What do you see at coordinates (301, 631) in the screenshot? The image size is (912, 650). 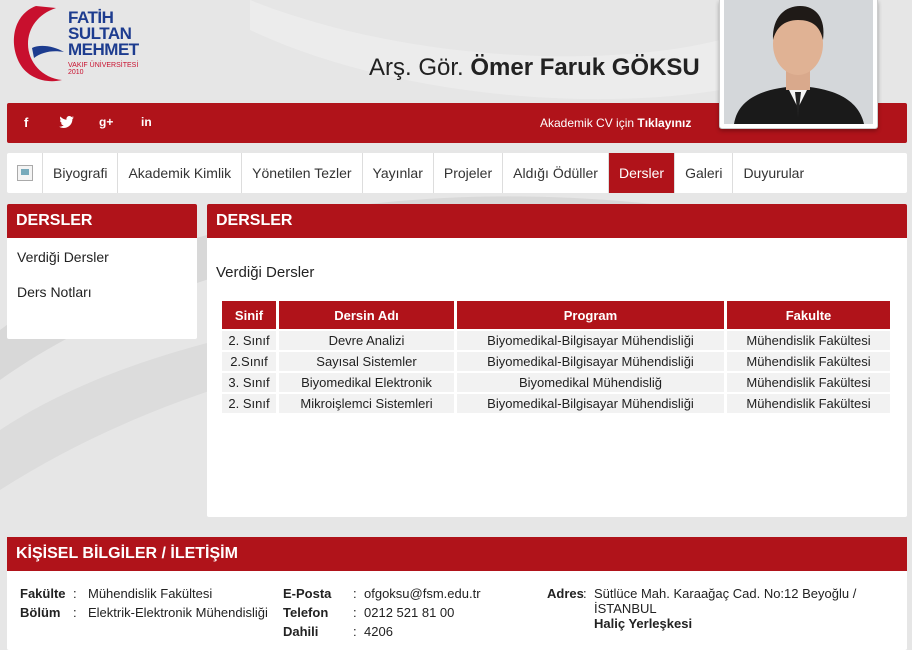 I see `extension-label: Dahili` at bounding box center [301, 631].